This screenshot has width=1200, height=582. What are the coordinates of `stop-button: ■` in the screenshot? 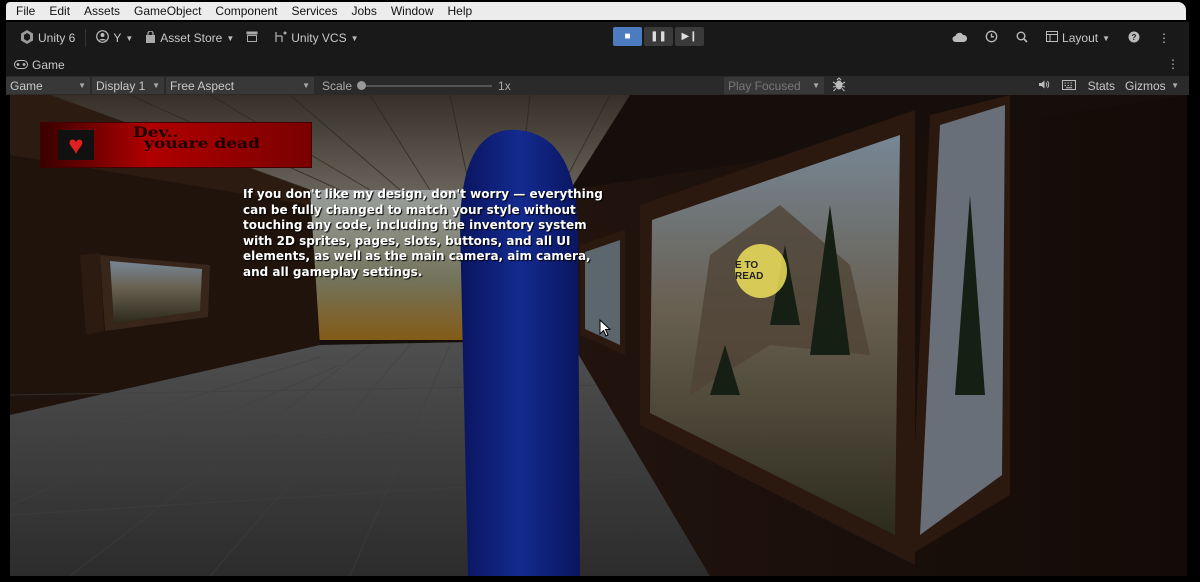 It's located at (627, 36).